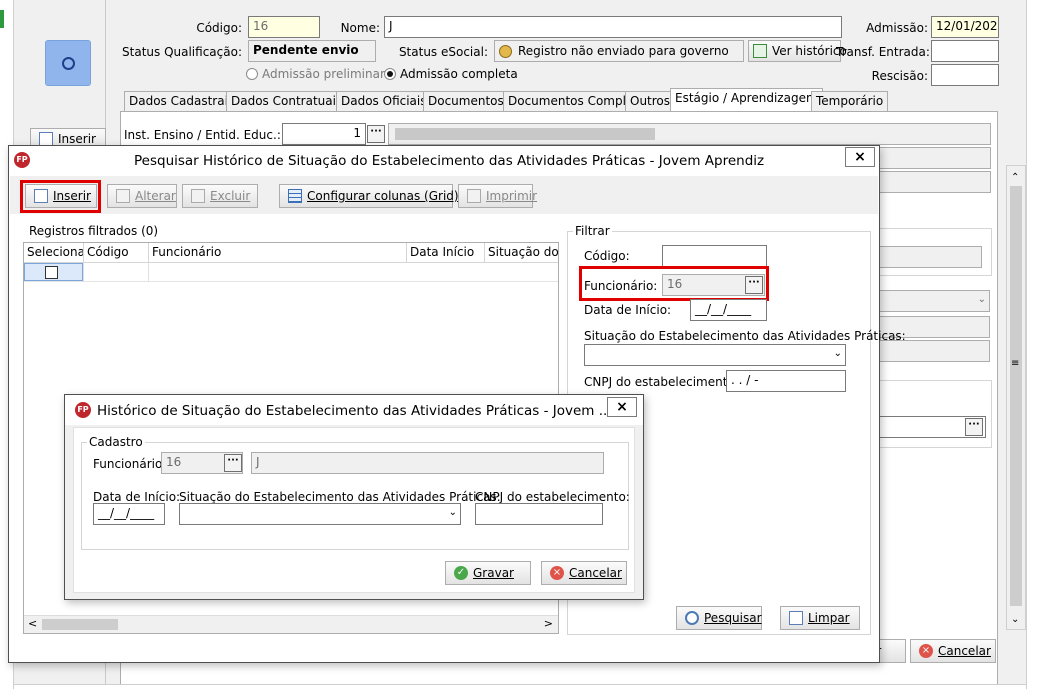 The width and height of the screenshot is (1045, 689). What do you see at coordinates (295, 196) in the screenshot?
I see `grid-columns-icon` at bounding box center [295, 196].